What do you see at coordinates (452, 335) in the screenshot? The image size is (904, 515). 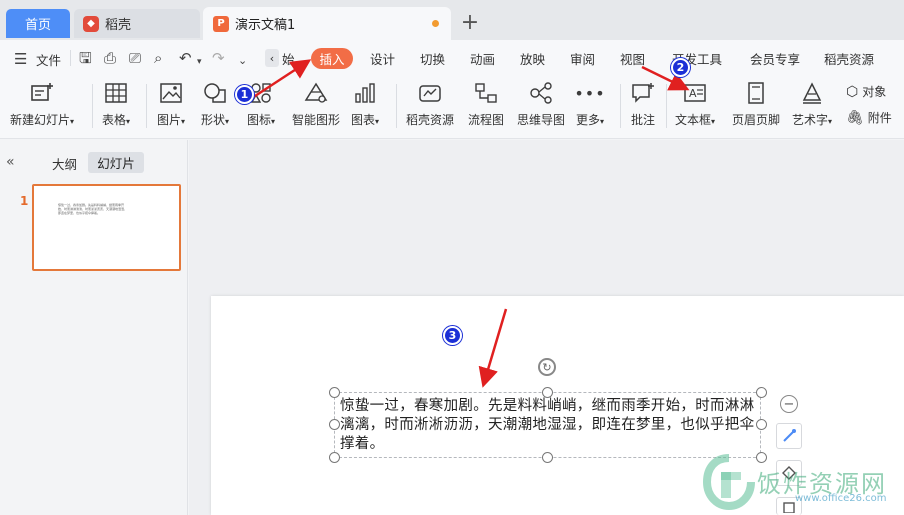 I see `annotation-badge-3: 3` at bounding box center [452, 335].